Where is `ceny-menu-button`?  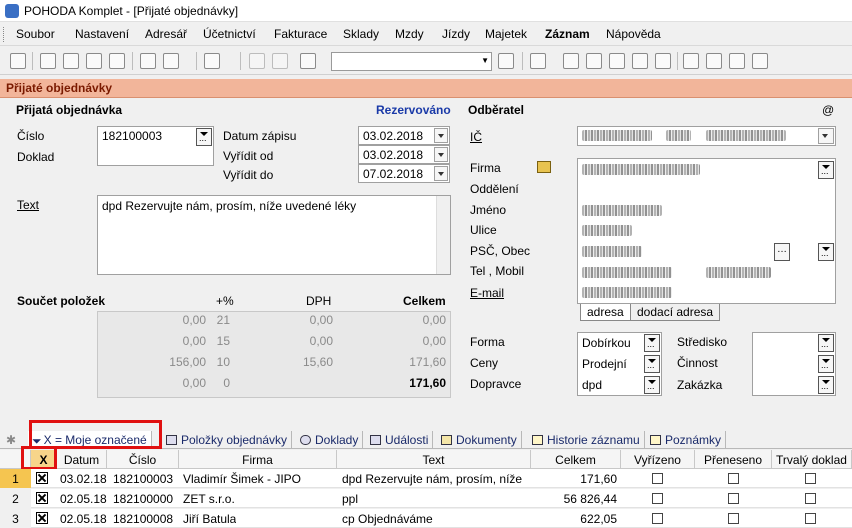
ceny-menu-button is located at coordinates (652, 364).